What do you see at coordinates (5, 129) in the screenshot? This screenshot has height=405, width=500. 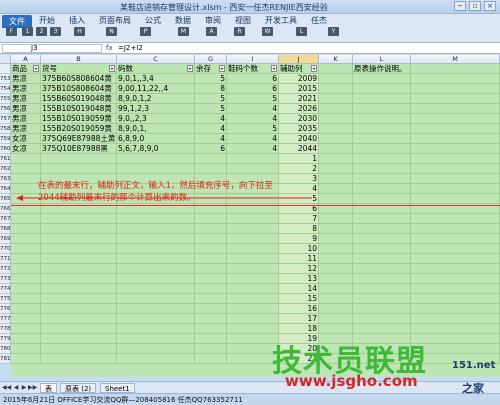 I see `row-header: 758` at bounding box center [5, 129].